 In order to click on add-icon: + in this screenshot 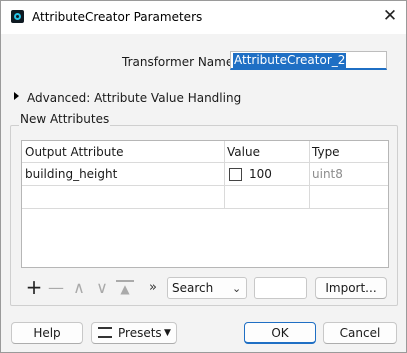, I will do `click(34, 287)`.